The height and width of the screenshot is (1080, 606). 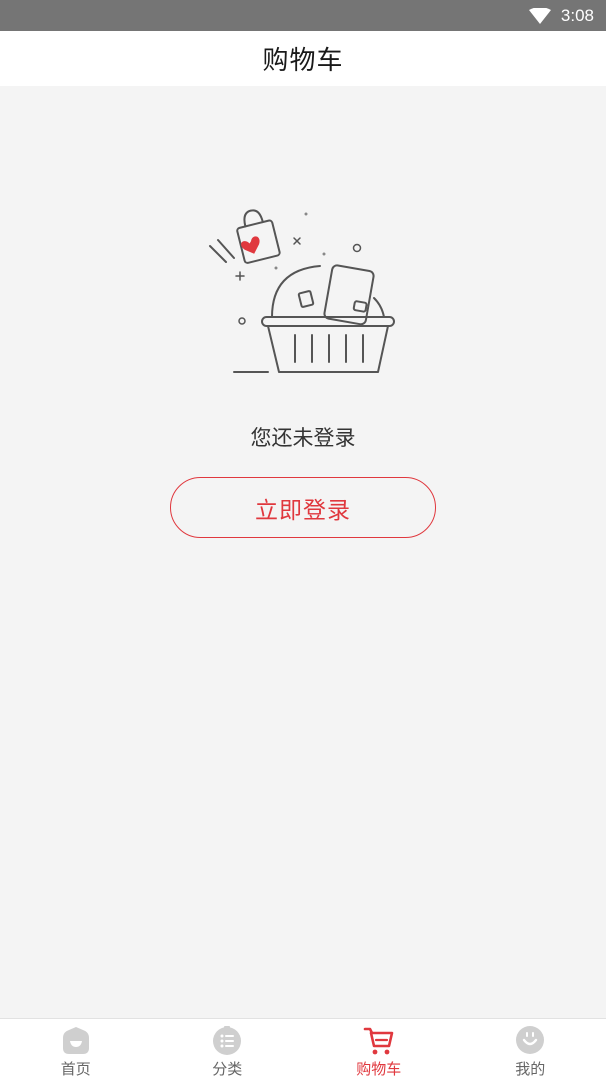 I want to click on bottom-tab-bar: 首页 分类 购物车 我的, so click(x=303, y=1049).